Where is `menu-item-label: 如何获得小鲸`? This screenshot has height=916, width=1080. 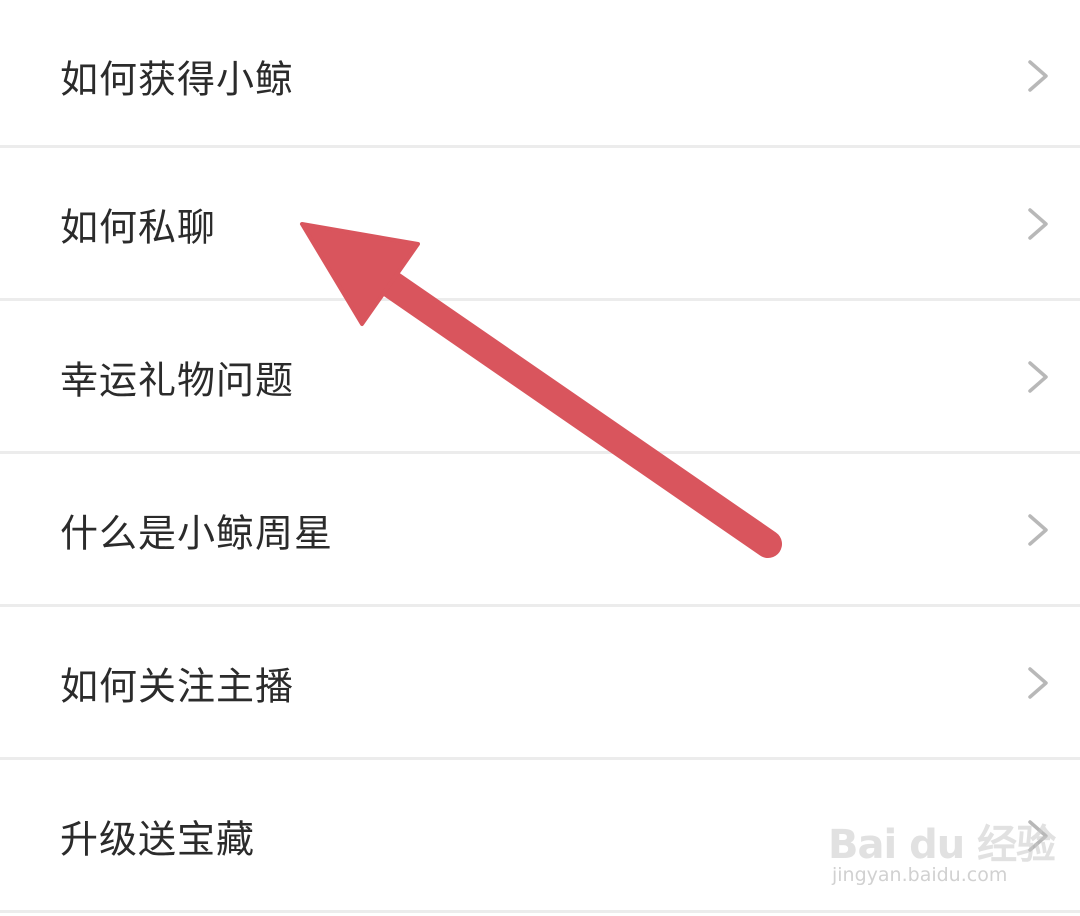
menu-item-label: 如何获得小鲸 is located at coordinates (177, 79).